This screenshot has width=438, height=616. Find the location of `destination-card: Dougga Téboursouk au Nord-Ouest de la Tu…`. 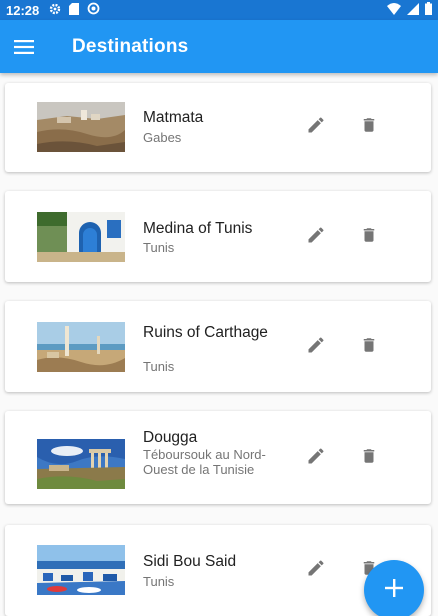

destination-card: Dougga Téboursouk au Nord-Ouest de la Tu… is located at coordinates (218, 457).